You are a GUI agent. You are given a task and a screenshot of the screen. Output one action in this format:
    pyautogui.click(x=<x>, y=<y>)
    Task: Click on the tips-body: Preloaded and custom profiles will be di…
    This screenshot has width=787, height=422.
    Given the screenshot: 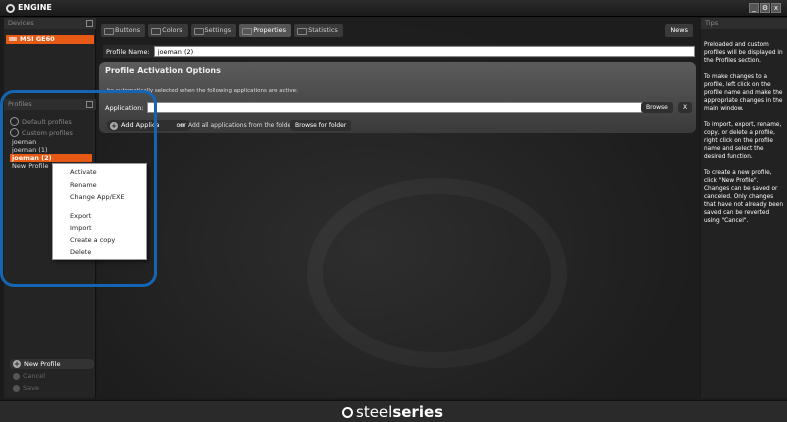 What is the action you would take?
    pyautogui.click(x=744, y=127)
    